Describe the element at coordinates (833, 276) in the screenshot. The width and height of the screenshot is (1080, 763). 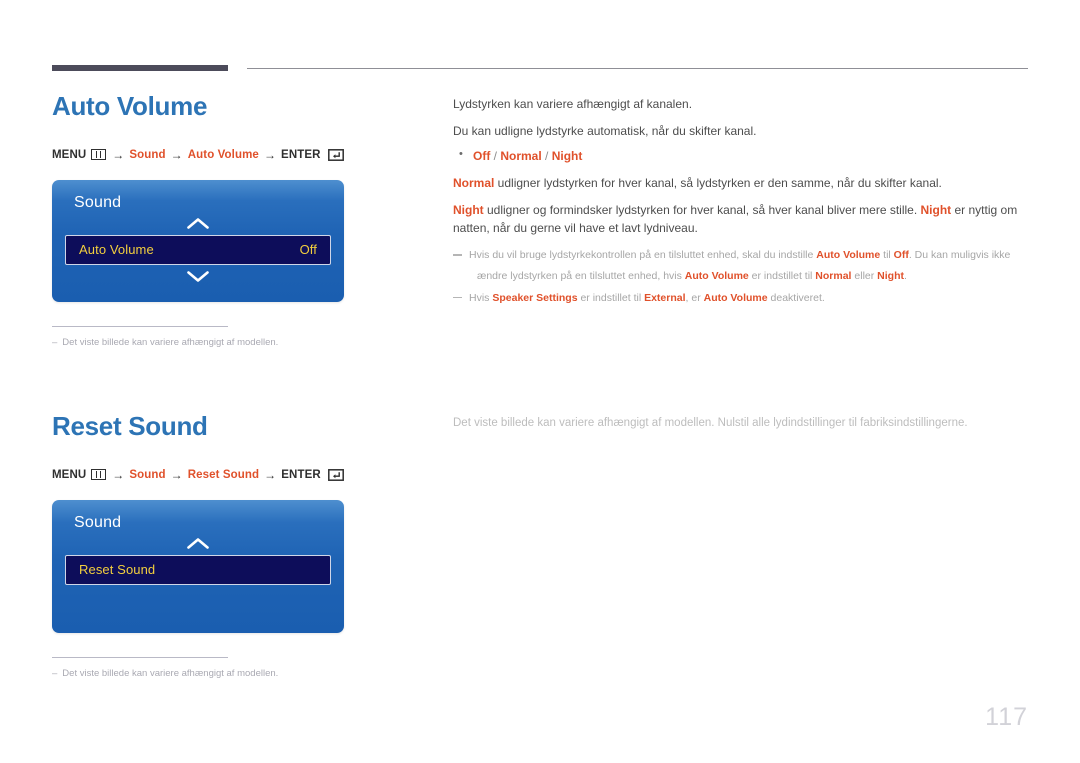
I see `note-1-cont-keyword-normal: Normal` at that location.